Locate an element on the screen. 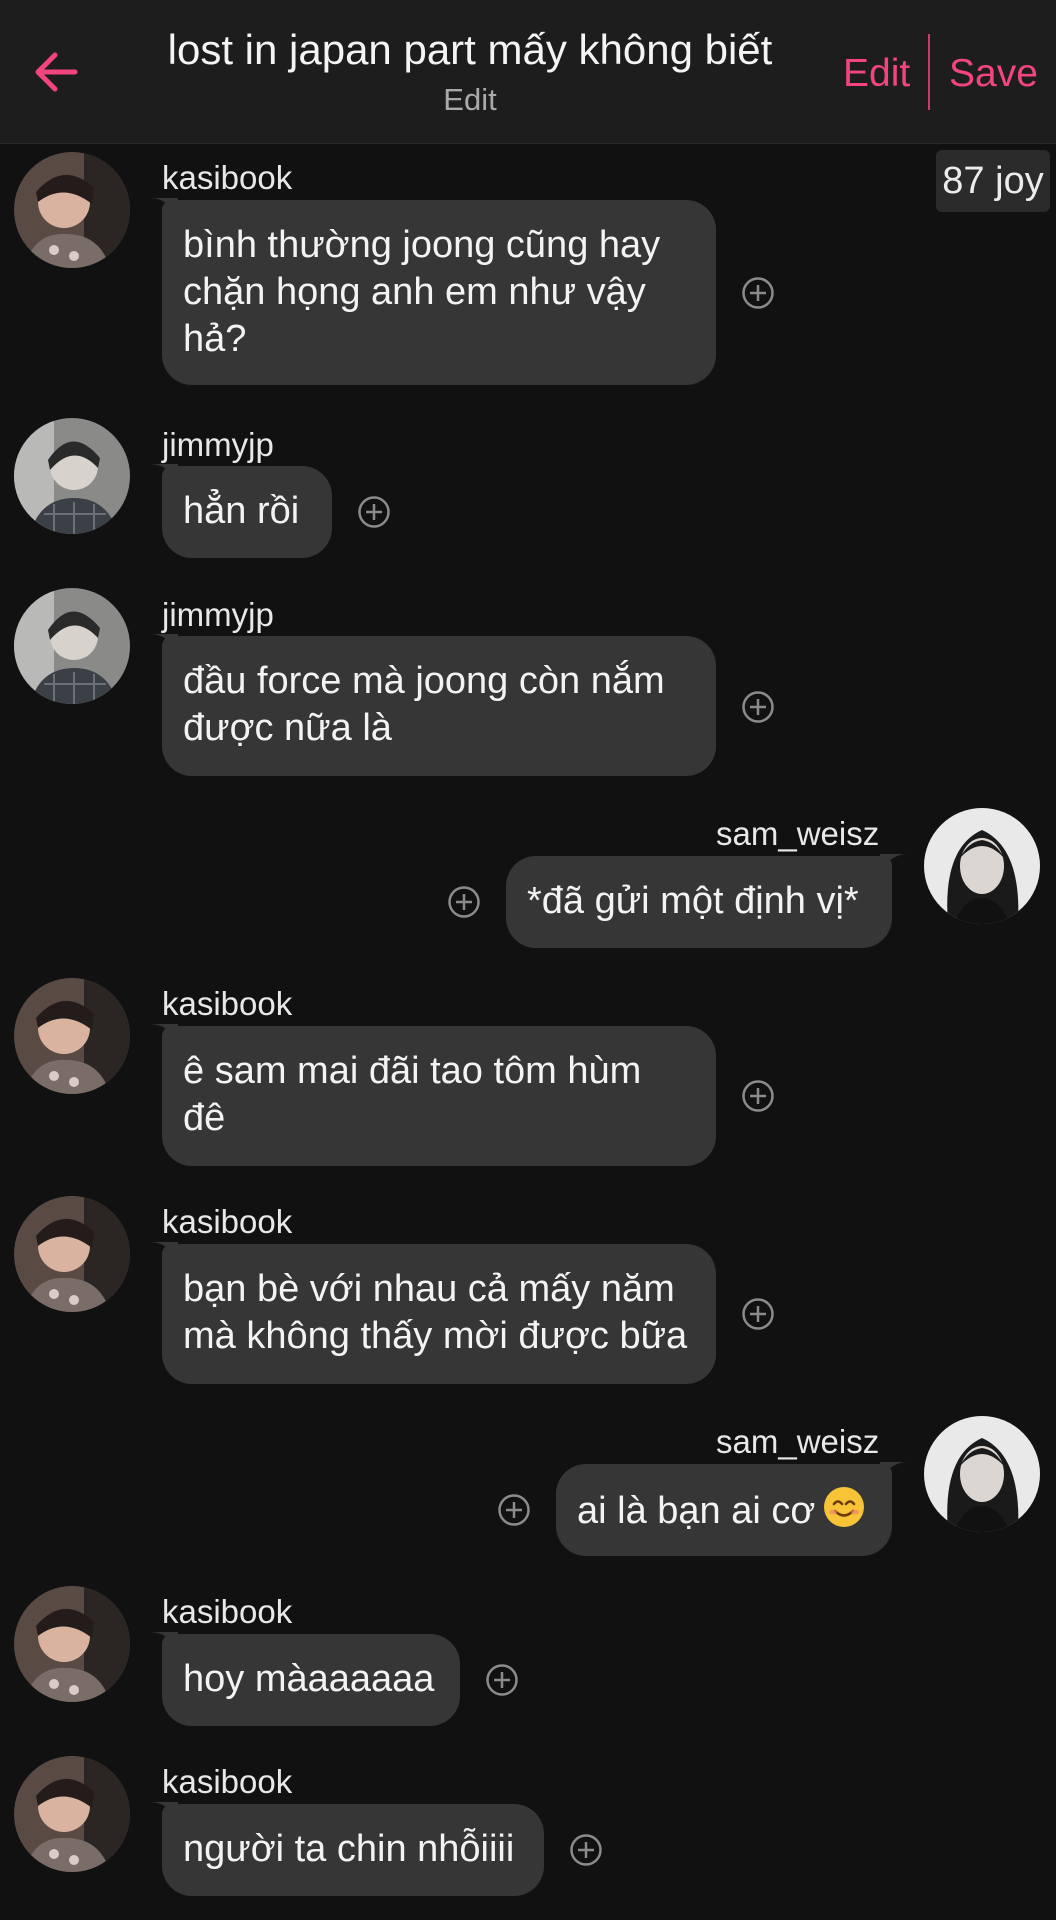  chat-title: lost in japan part mấy không biết is located at coordinates (470, 50).